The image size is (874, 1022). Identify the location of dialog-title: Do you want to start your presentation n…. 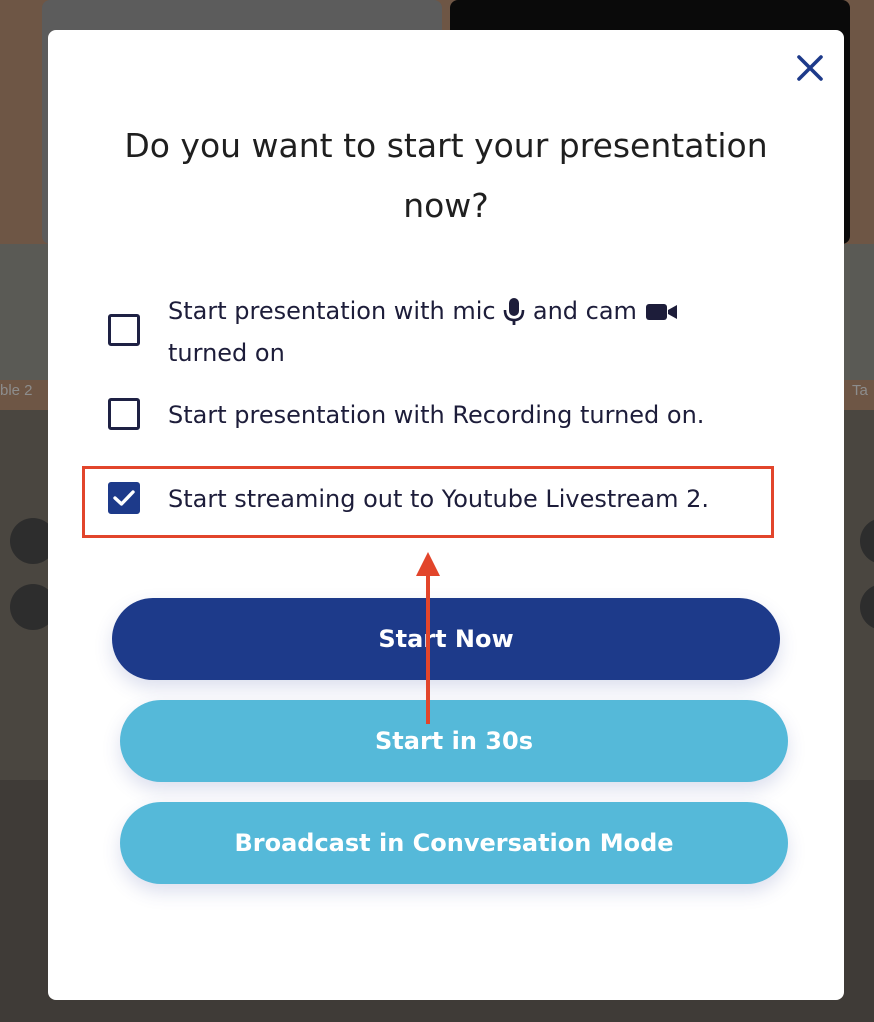
(446, 175).